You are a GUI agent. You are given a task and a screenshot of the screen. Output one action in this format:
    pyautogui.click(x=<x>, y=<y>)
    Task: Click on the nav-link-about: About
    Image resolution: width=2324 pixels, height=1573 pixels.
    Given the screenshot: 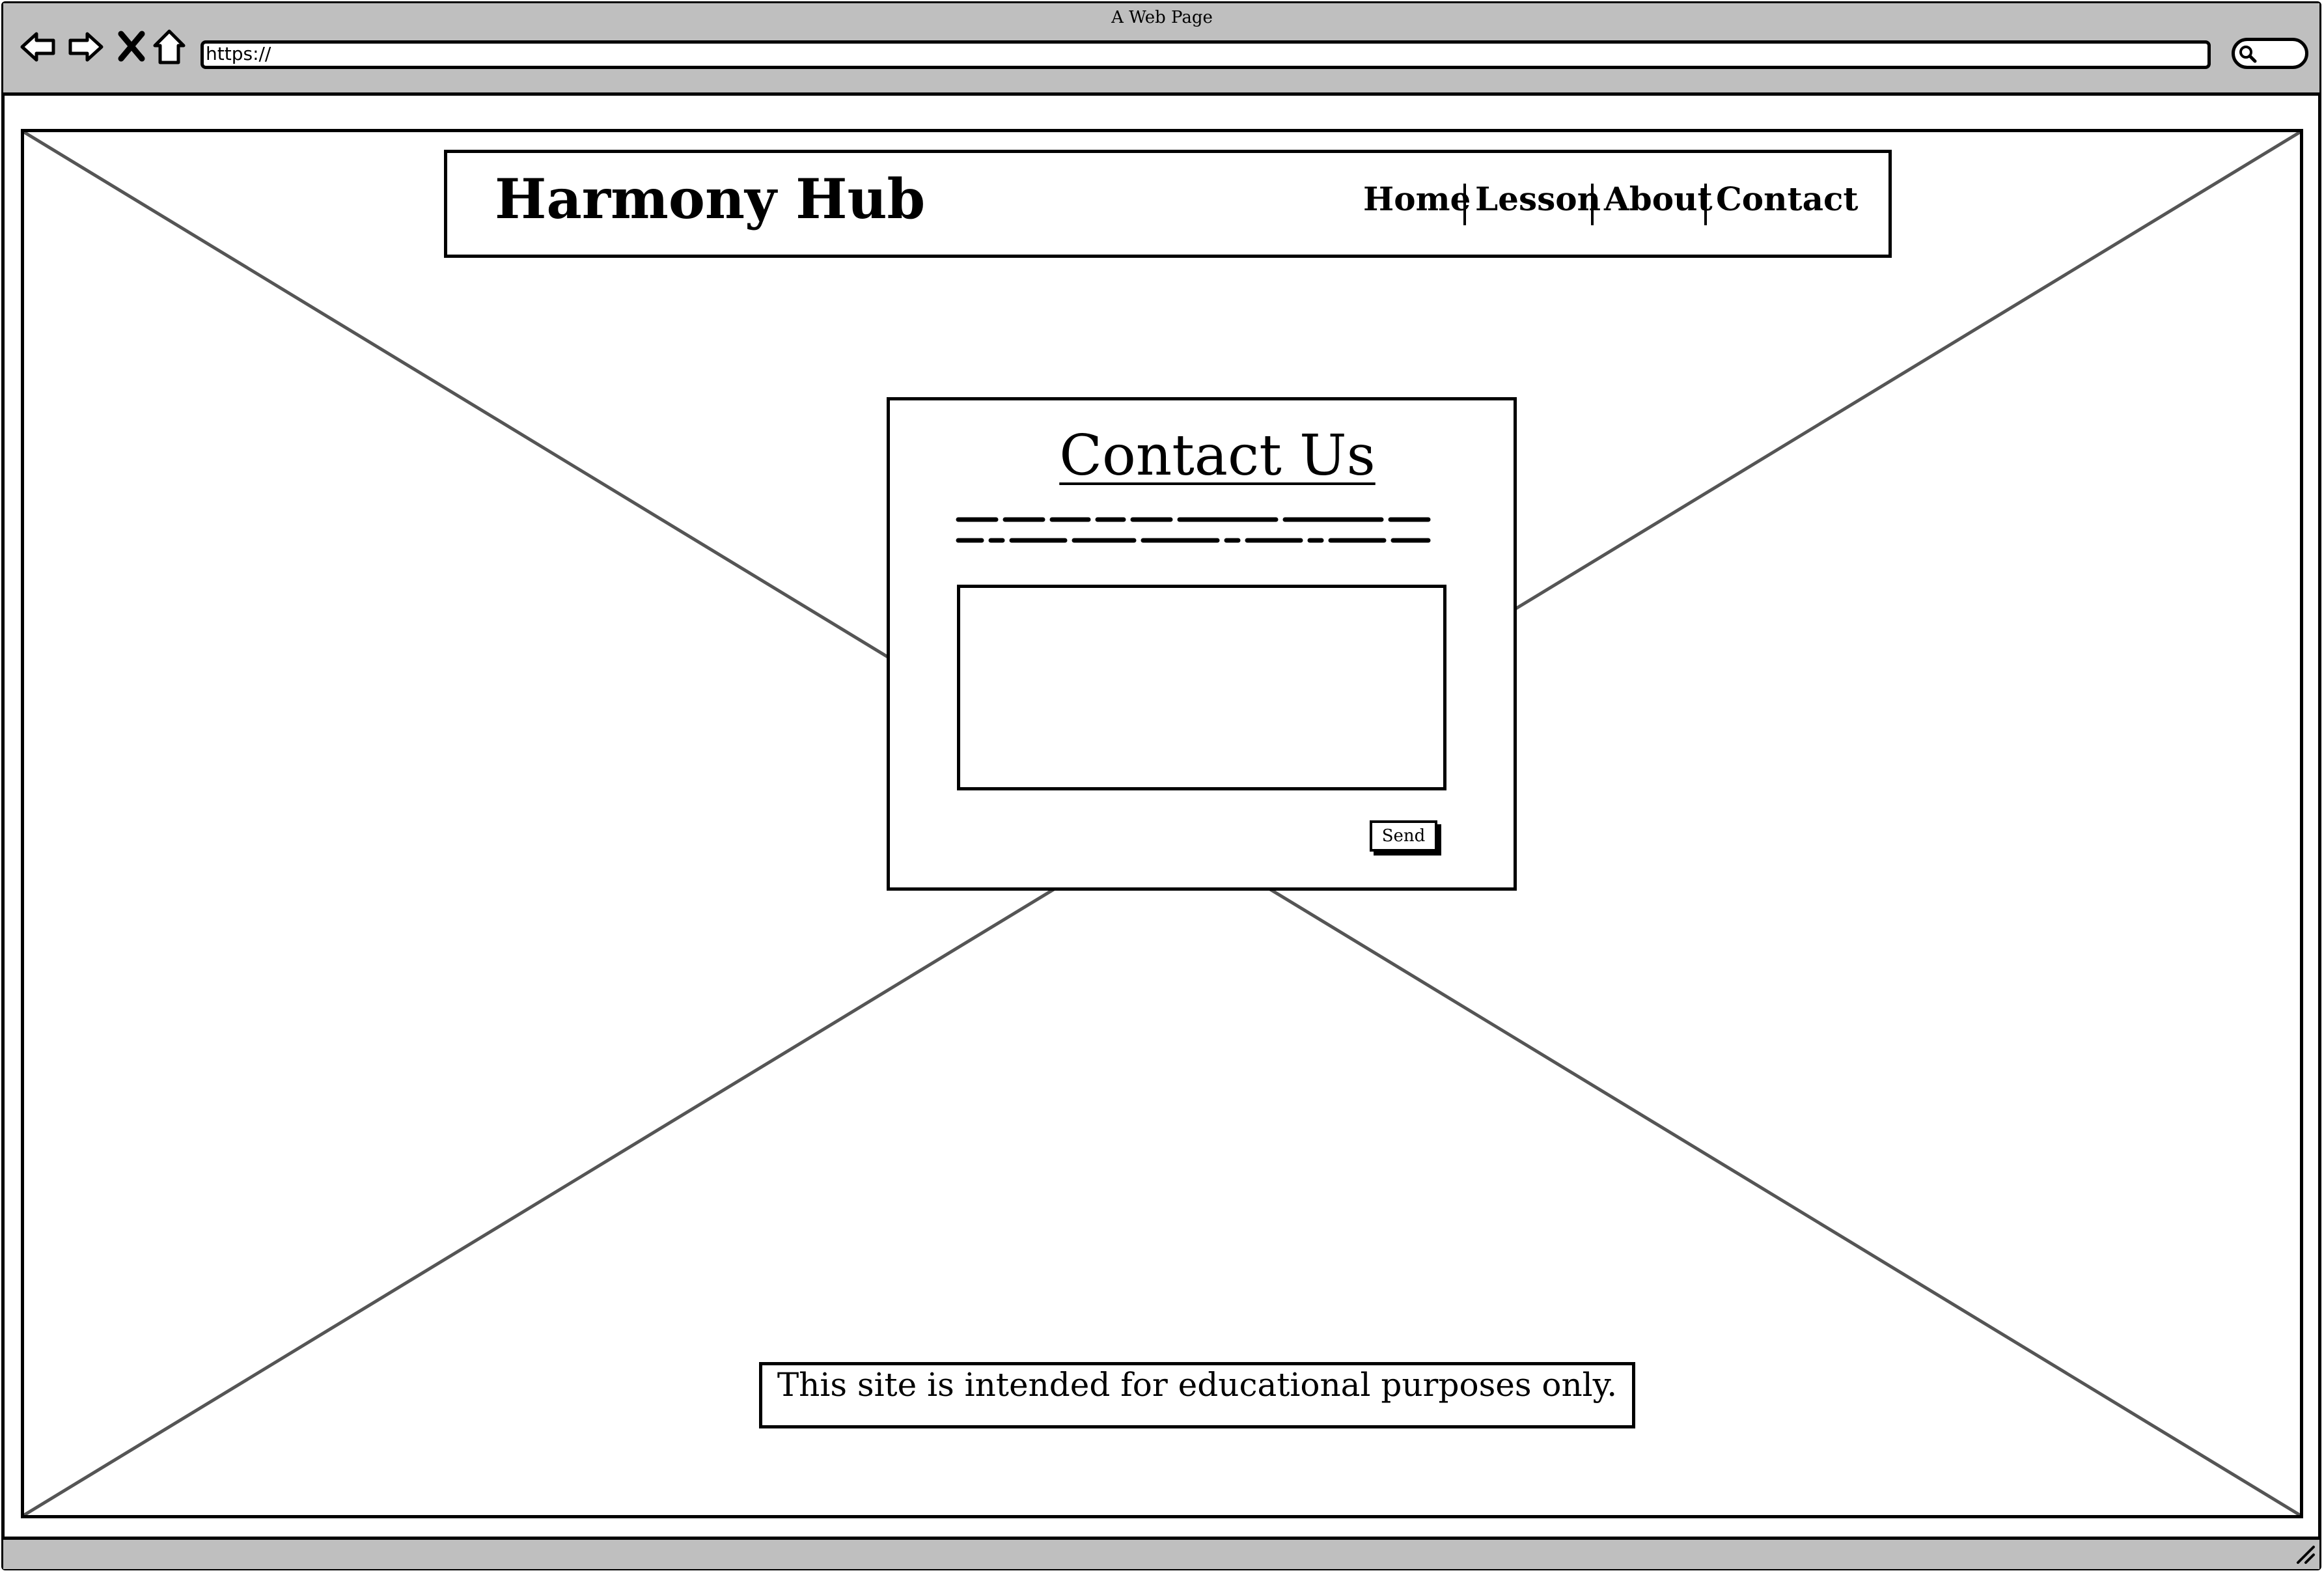 What is the action you would take?
    pyautogui.click(x=1659, y=199)
    